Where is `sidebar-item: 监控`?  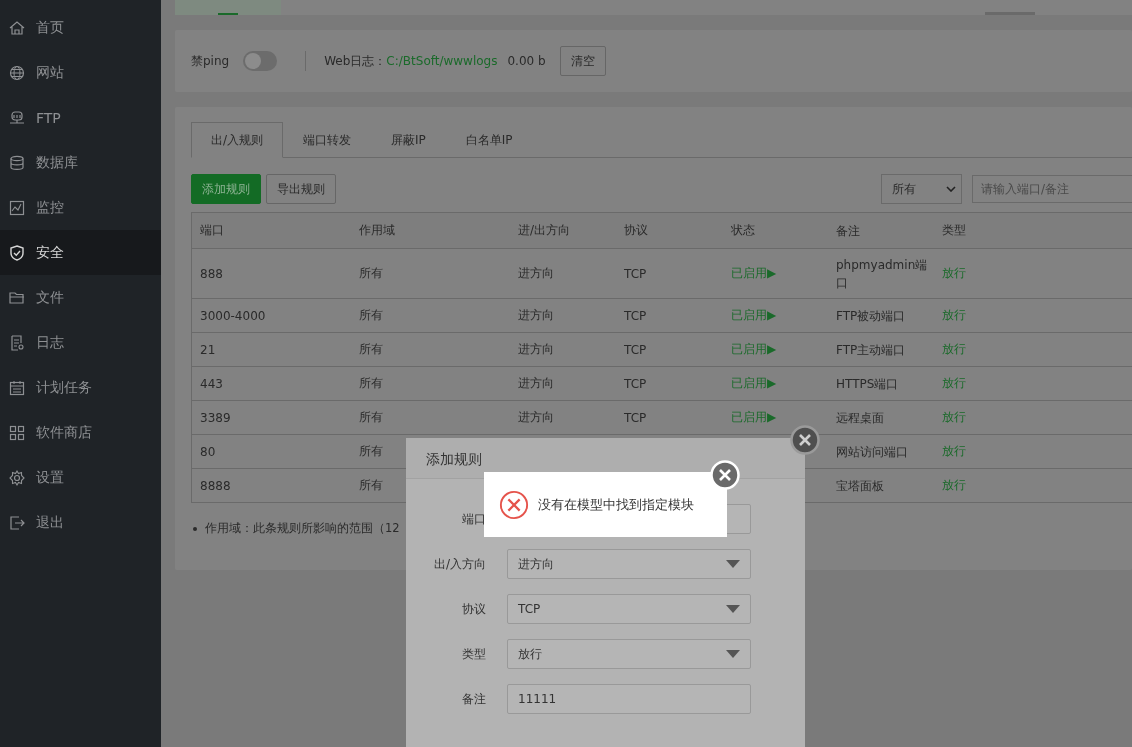 sidebar-item: 监控 is located at coordinates (80, 207).